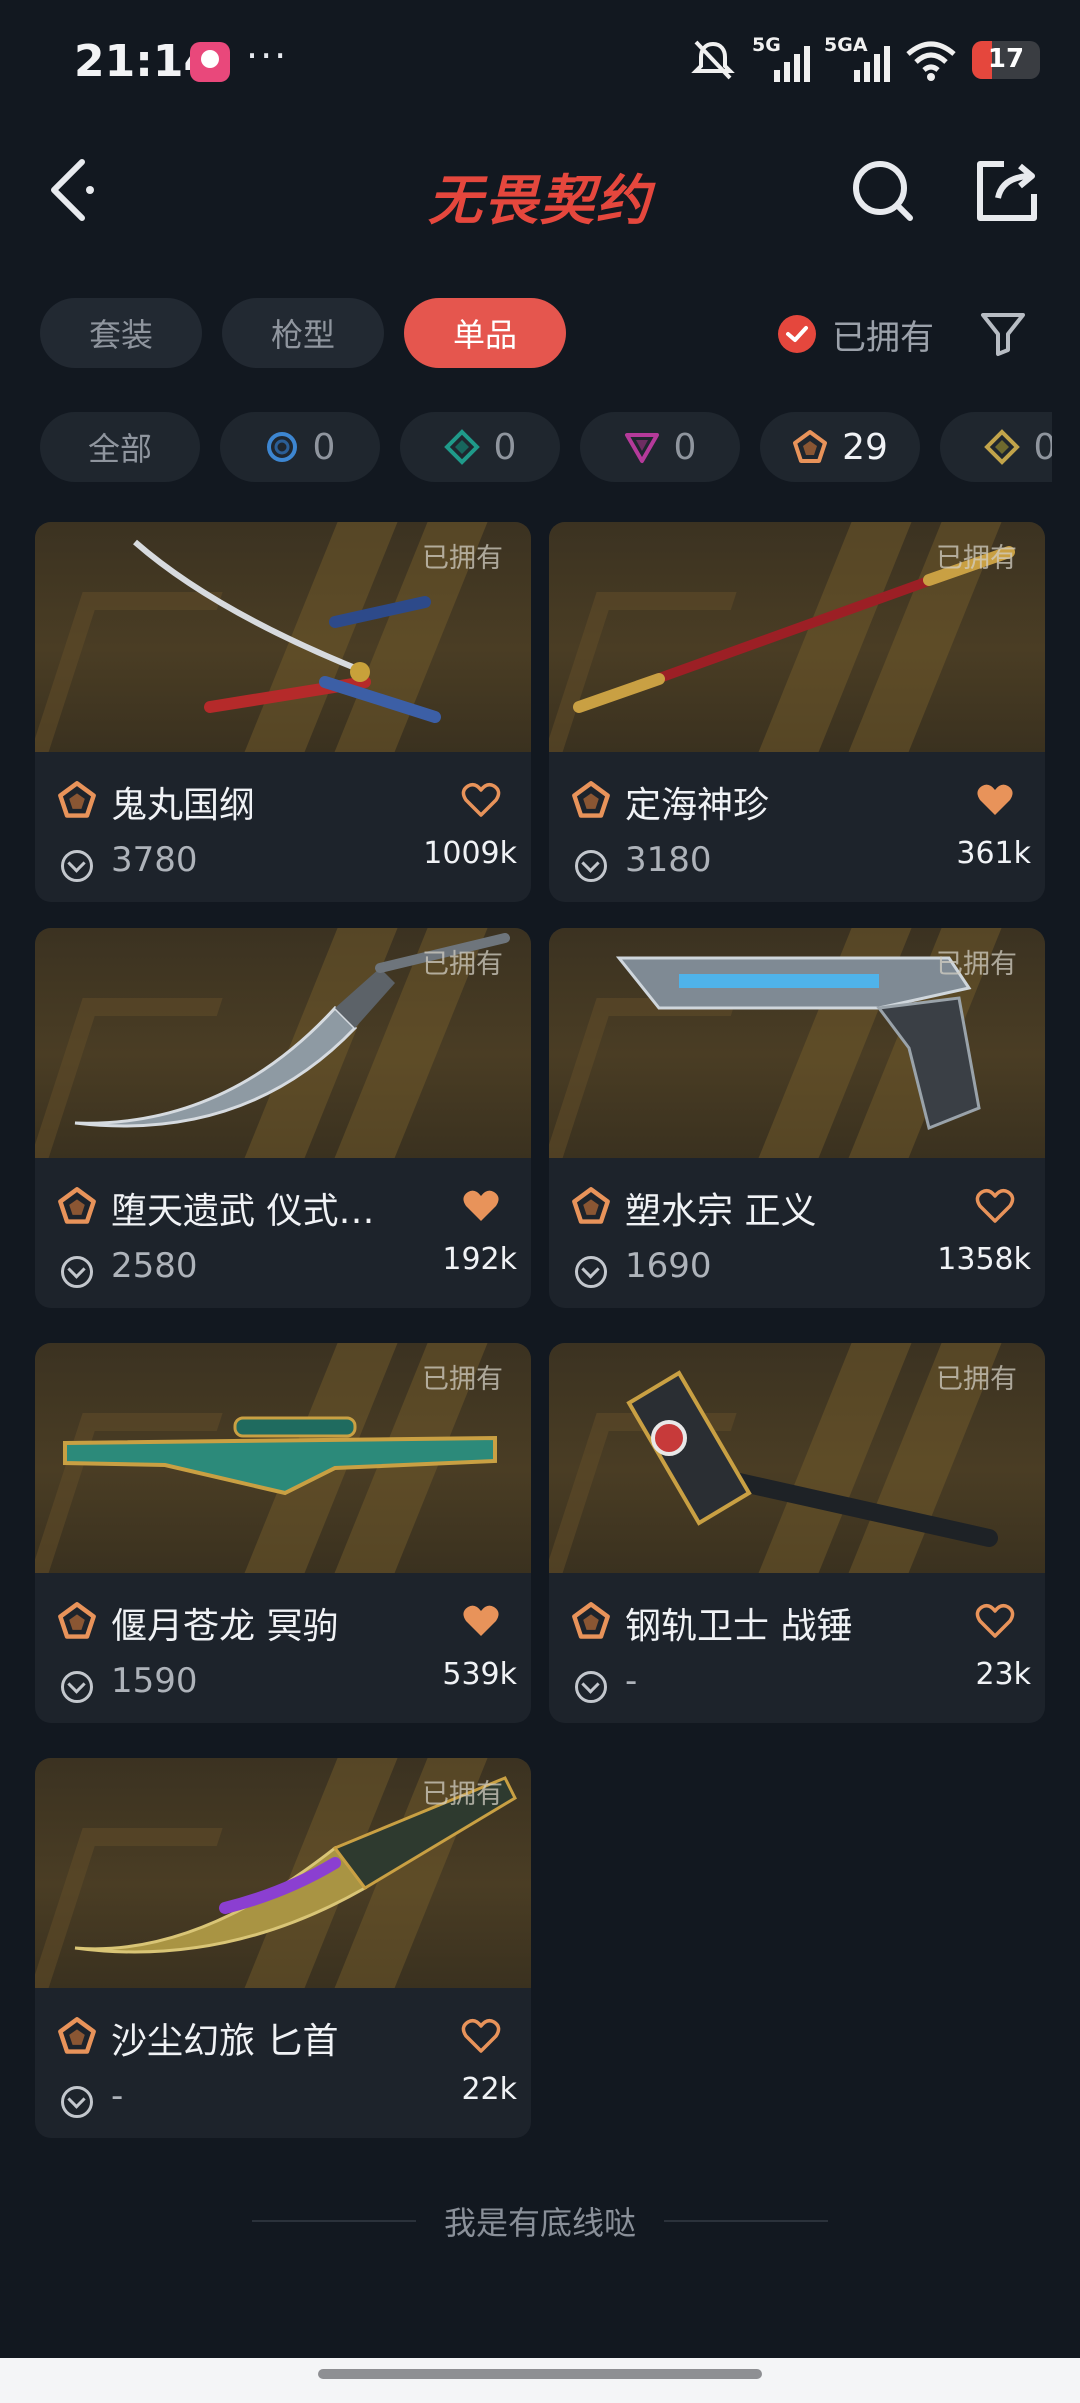  What do you see at coordinates (154, 1266) in the screenshot?
I see `item-price: 2580` at bounding box center [154, 1266].